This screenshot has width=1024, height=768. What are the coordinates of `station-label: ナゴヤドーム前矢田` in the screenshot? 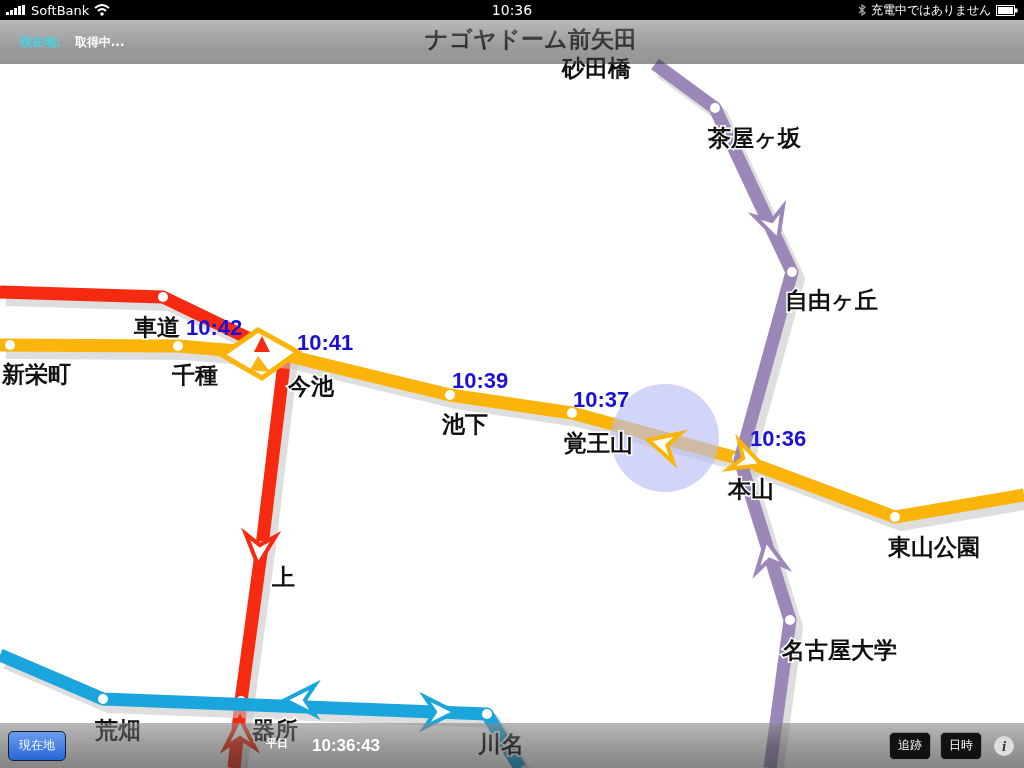 It's located at (531, 39).